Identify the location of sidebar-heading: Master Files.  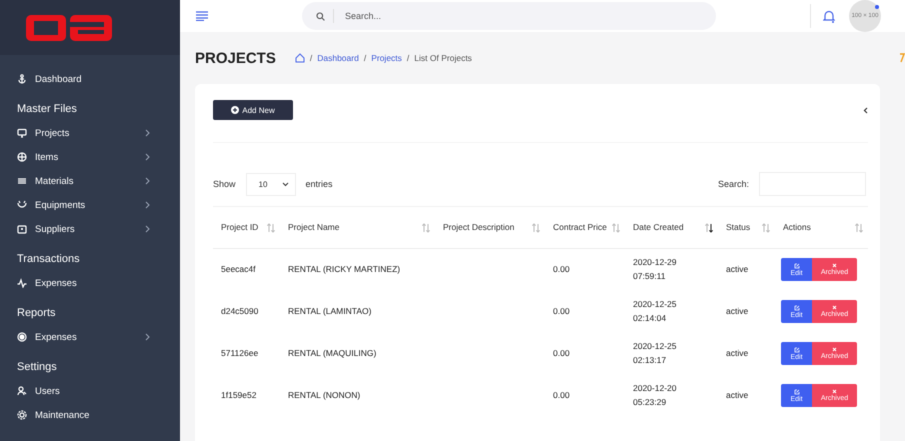
(47, 109).